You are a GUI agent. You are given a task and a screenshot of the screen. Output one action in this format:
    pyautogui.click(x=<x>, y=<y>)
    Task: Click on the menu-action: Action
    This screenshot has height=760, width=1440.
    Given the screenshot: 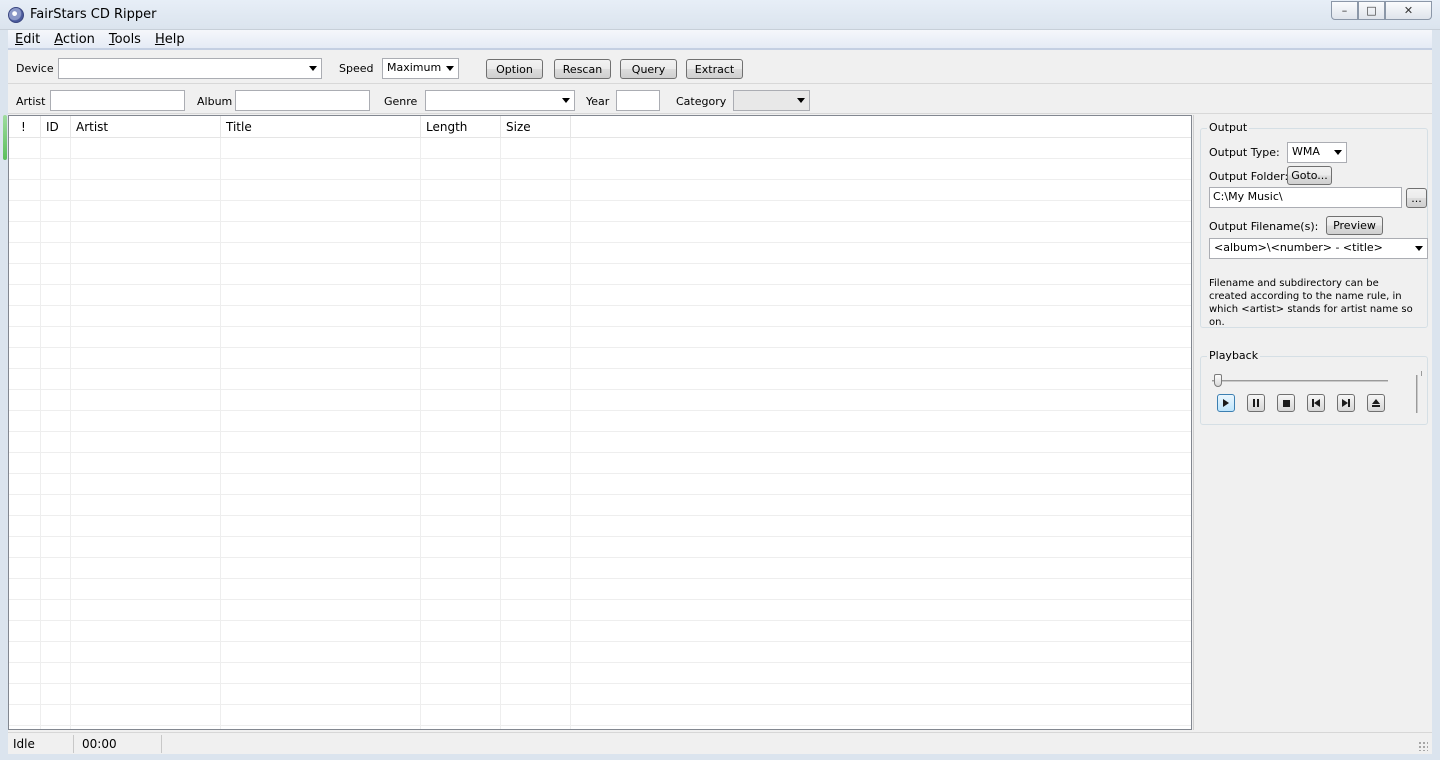 What is the action you would take?
    pyautogui.click(x=74, y=39)
    